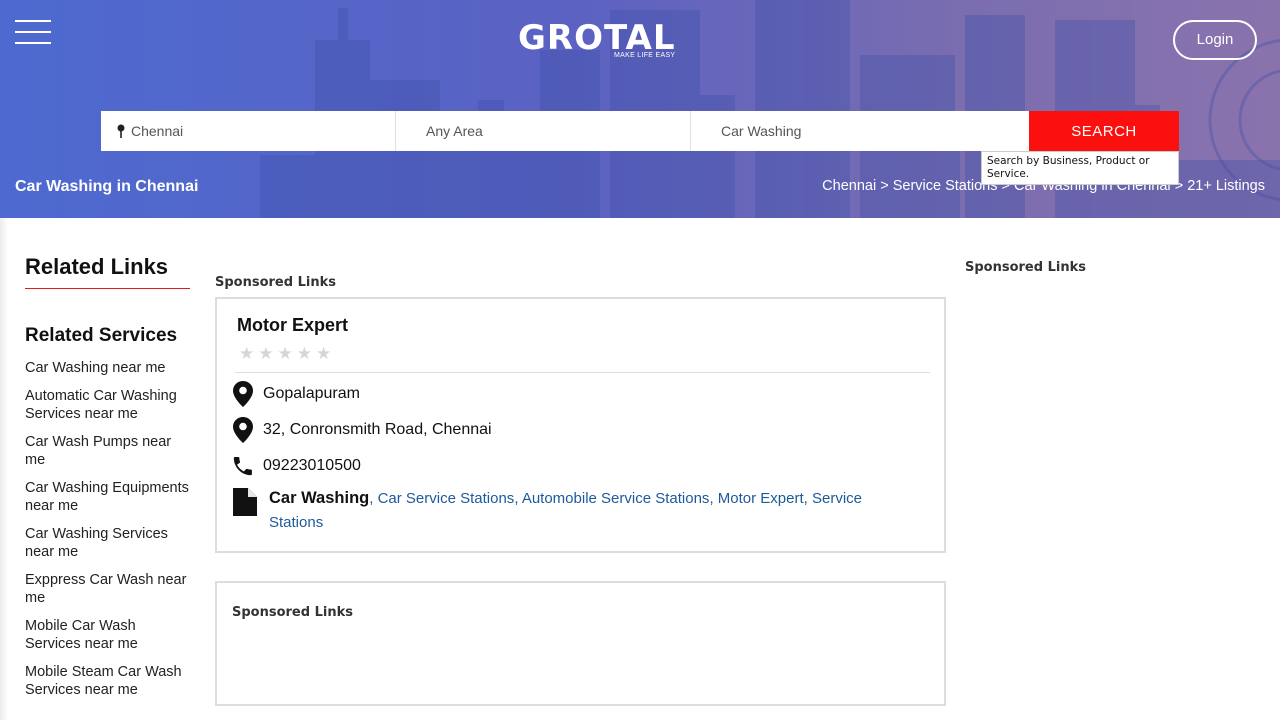  I want to click on related-service-link: Car Wash Pumps near me, so click(107, 451).